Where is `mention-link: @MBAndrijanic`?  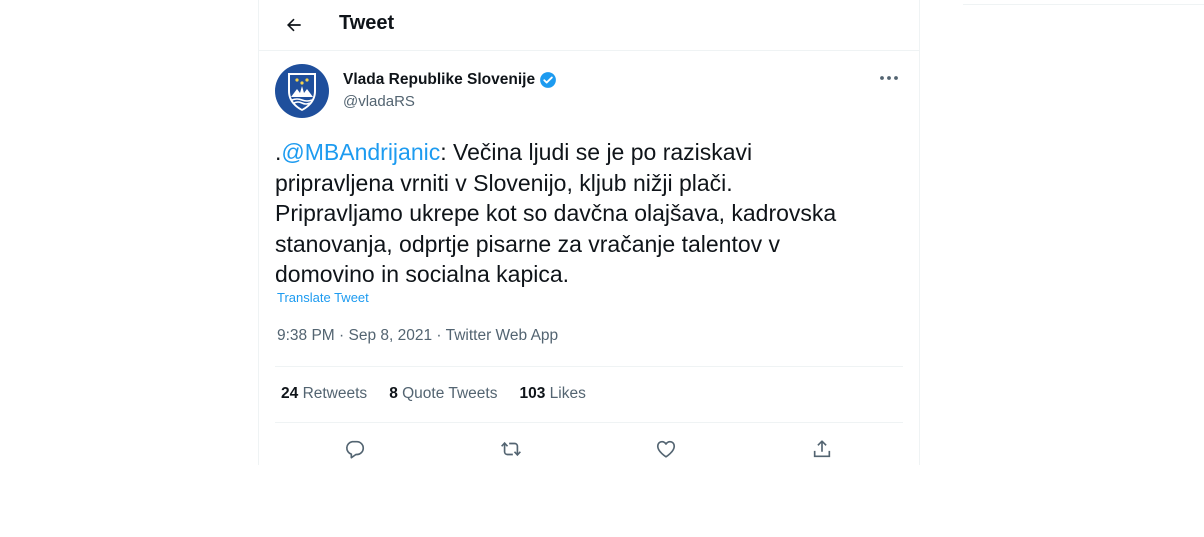 mention-link: @MBAndrijanic is located at coordinates (360, 152).